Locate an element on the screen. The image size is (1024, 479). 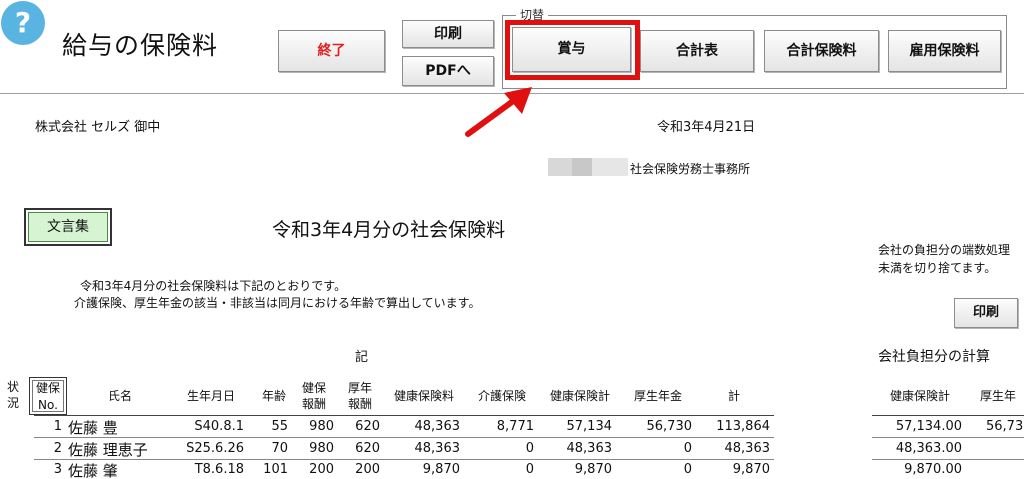
table-header-rule is located at coordinates (404, 415).